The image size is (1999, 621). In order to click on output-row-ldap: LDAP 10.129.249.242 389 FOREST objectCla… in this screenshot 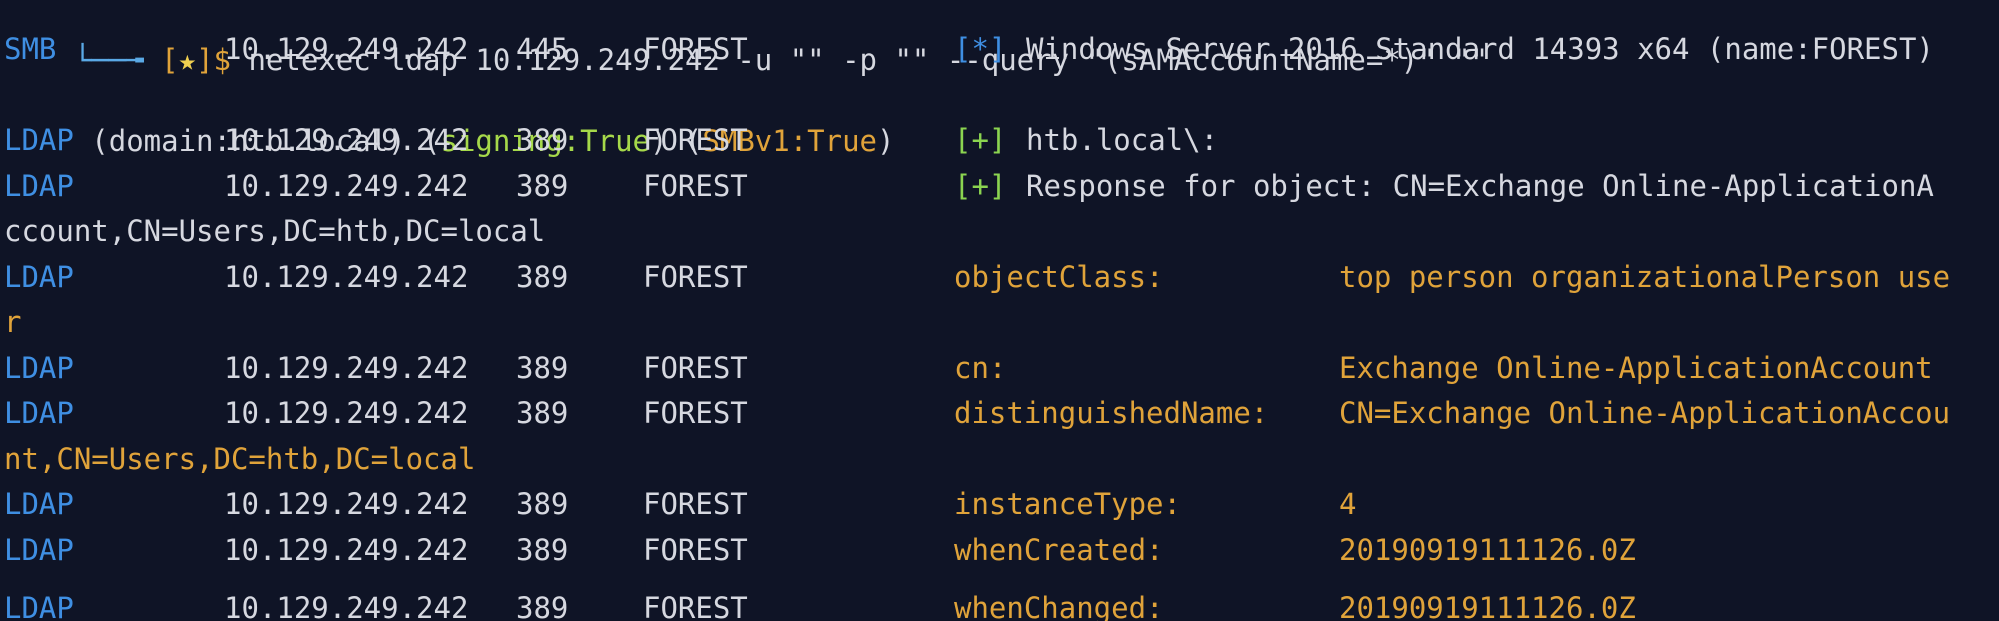, I will do `click(999, 278)`.